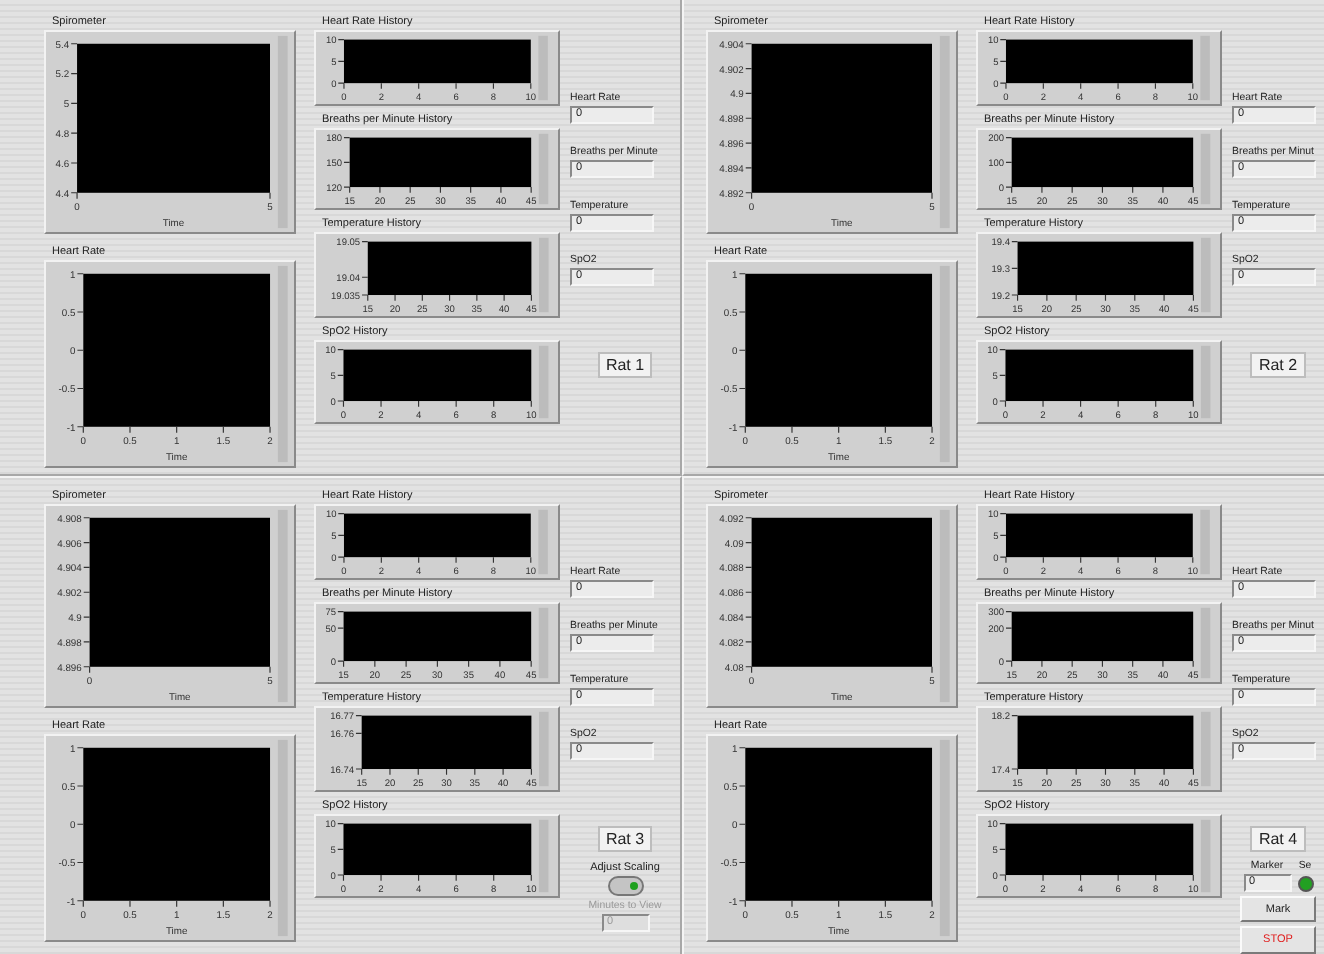 The width and height of the screenshot is (1324, 954). What do you see at coordinates (1278, 365) in the screenshot?
I see `rat-label: Rat 2` at bounding box center [1278, 365].